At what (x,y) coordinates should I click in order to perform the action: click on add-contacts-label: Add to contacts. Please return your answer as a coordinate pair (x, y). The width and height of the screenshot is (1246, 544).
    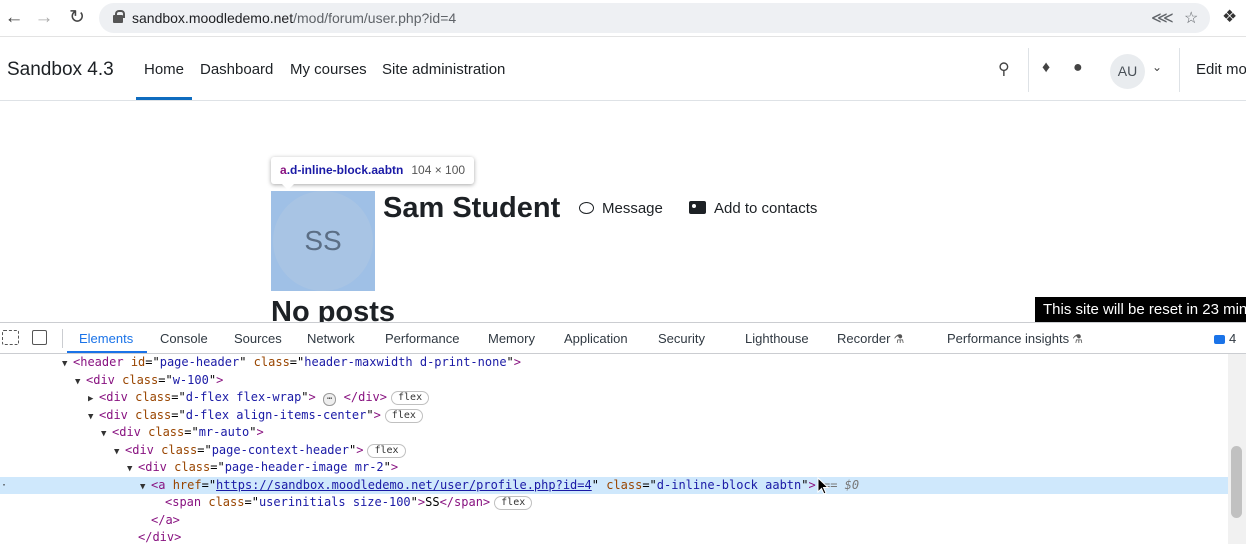
    Looking at the image, I should click on (766, 208).